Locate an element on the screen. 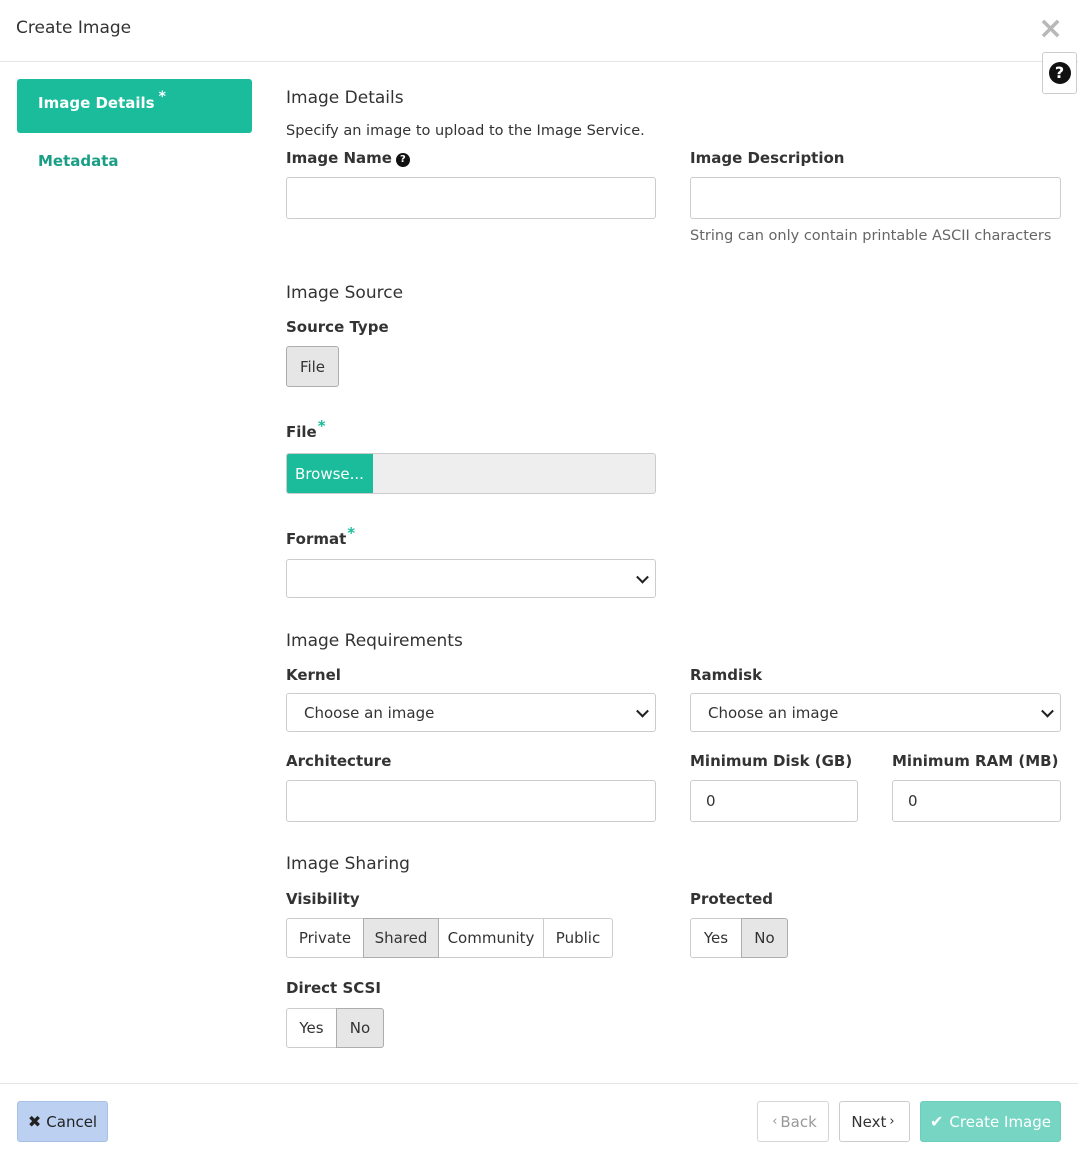  kernel-select-value: Choose an image is located at coordinates (369, 712).